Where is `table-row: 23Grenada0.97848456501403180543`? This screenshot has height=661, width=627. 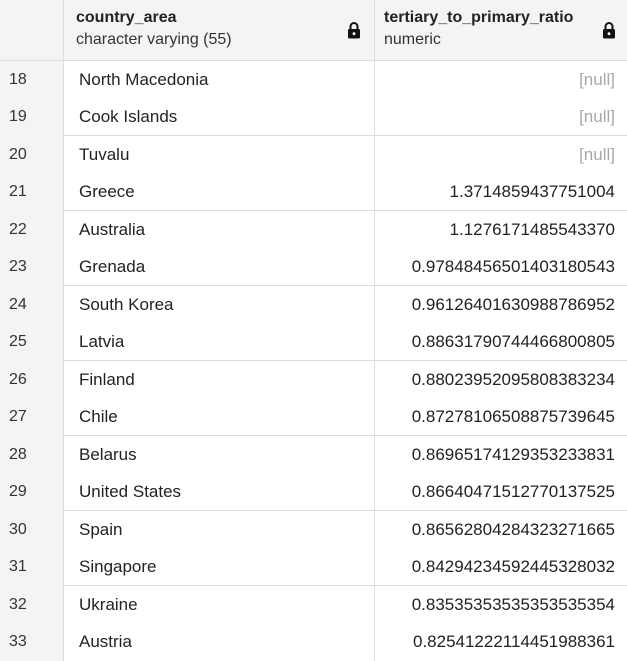
table-row: 23Grenada0.97848456501403180543 is located at coordinates (313, 268).